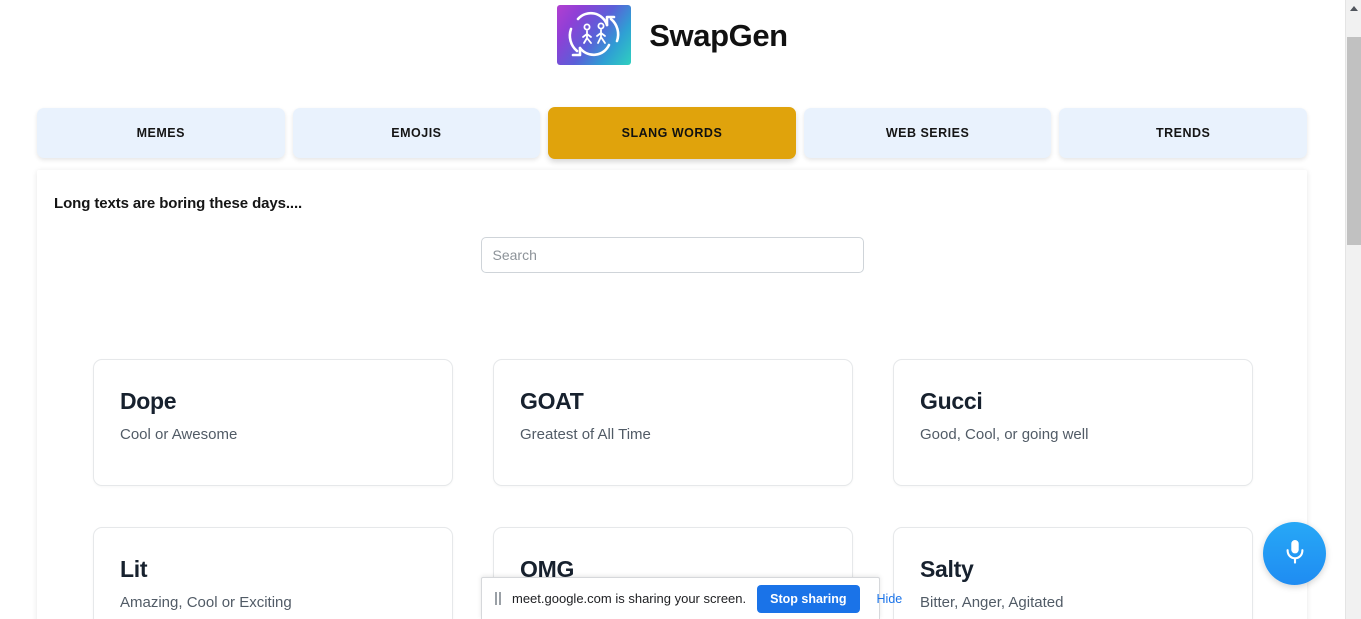 Image resolution: width=1361 pixels, height=619 pixels. Describe the element at coordinates (1073, 573) in the screenshot. I see `slang-card-salty: Salty Bitter, Anger, Agitated` at that location.